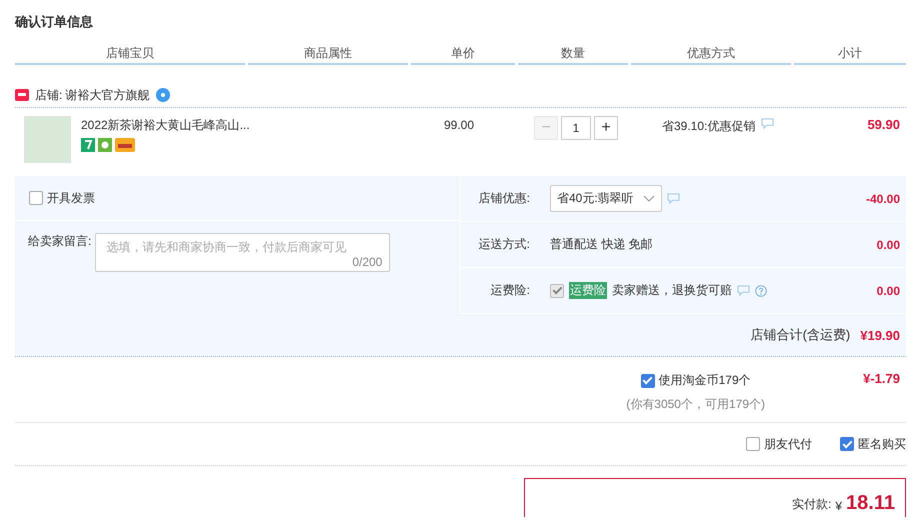  I want to click on amount: -40.00, so click(883, 199).